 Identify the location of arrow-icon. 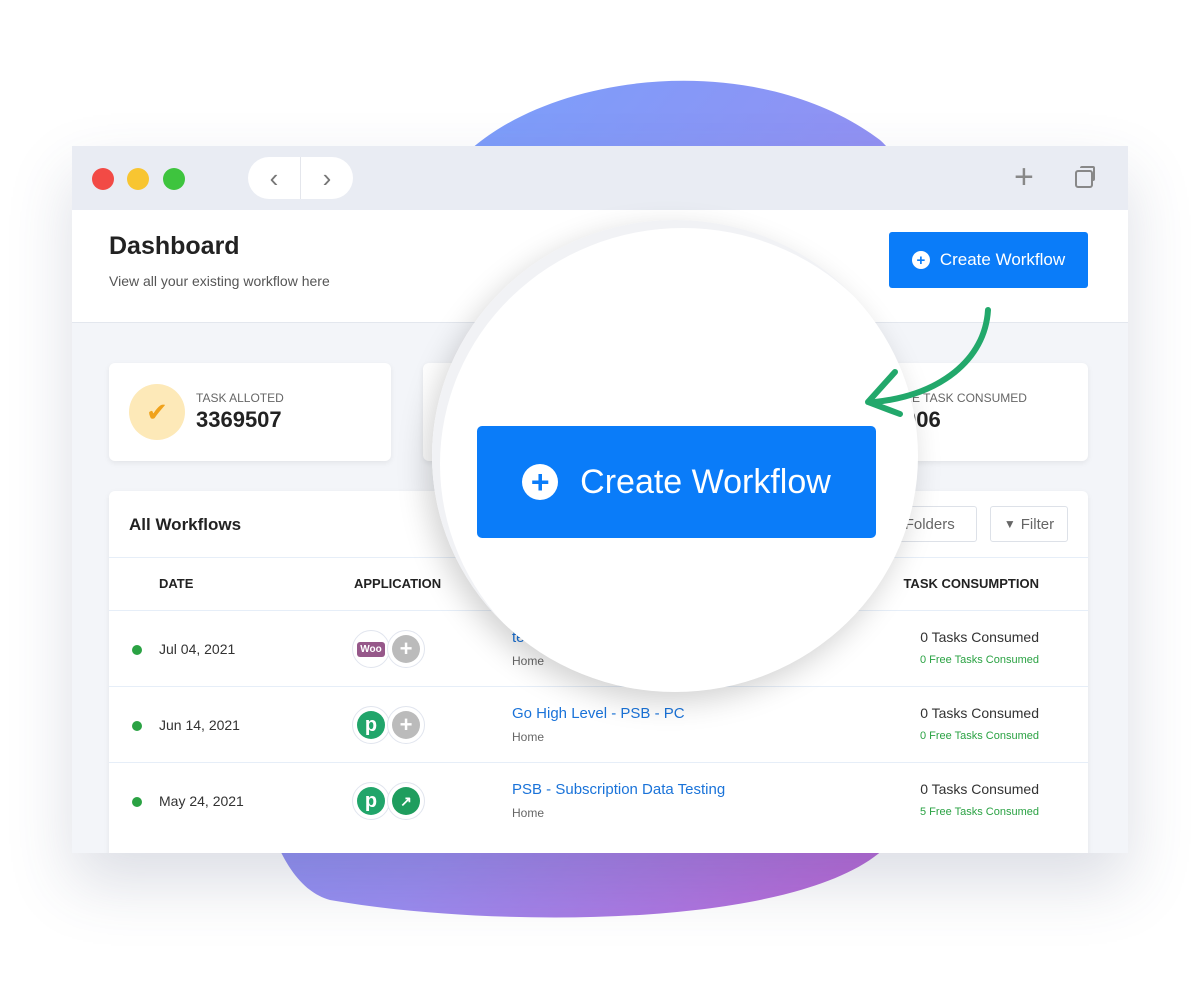
(928, 362).